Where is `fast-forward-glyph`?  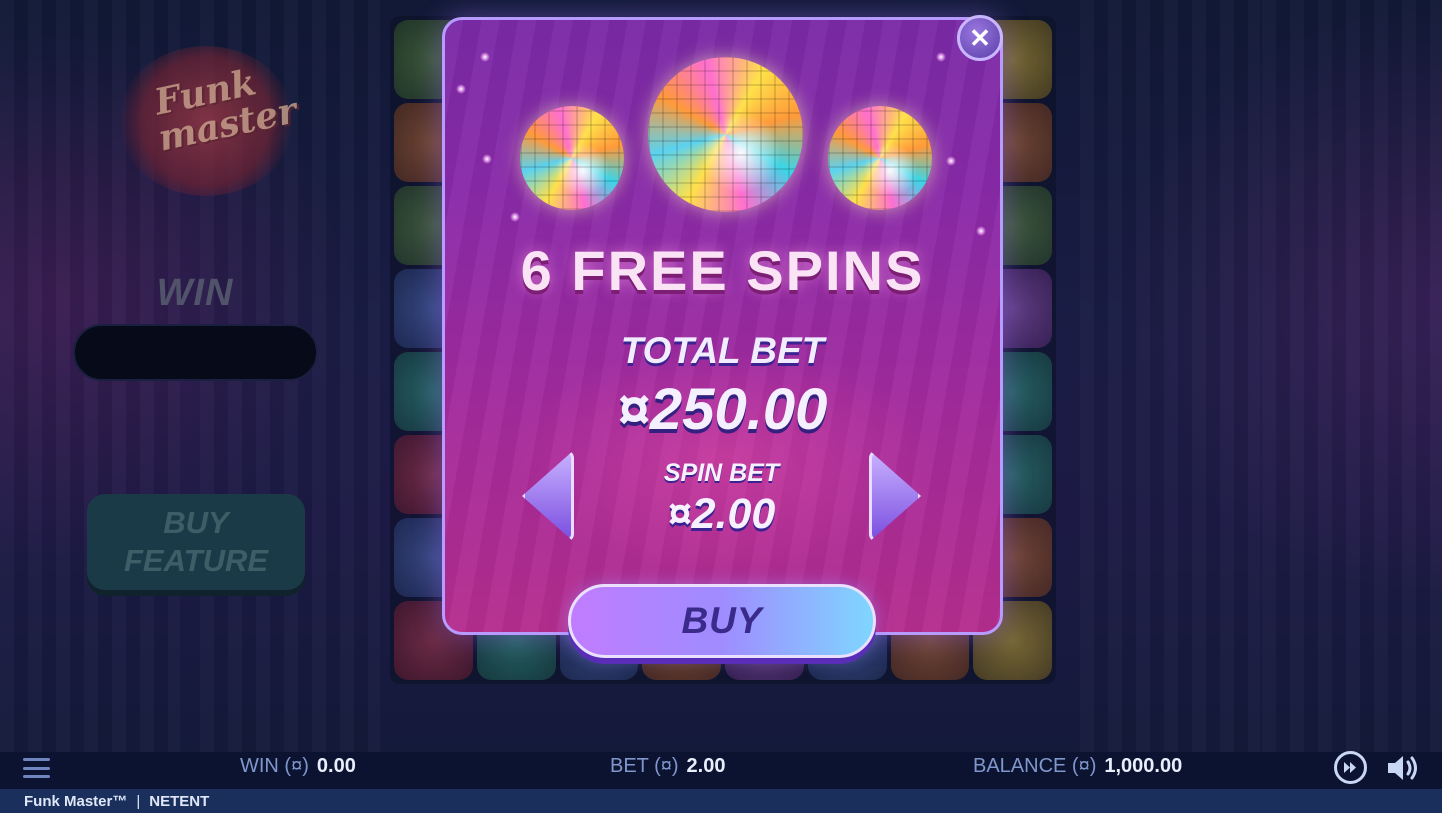 fast-forward-glyph is located at coordinates (1350, 767).